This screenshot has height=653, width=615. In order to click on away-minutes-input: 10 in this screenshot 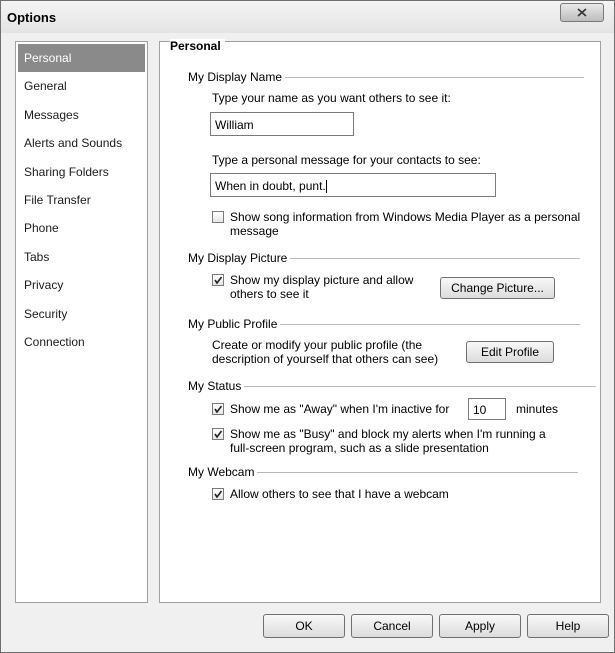, I will do `click(487, 409)`.